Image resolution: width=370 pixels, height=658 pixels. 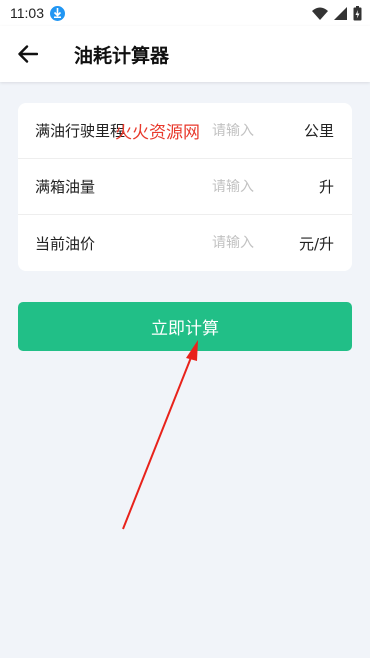 What do you see at coordinates (316, 243) in the screenshot?
I see `price-unit: 元/升` at bounding box center [316, 243].